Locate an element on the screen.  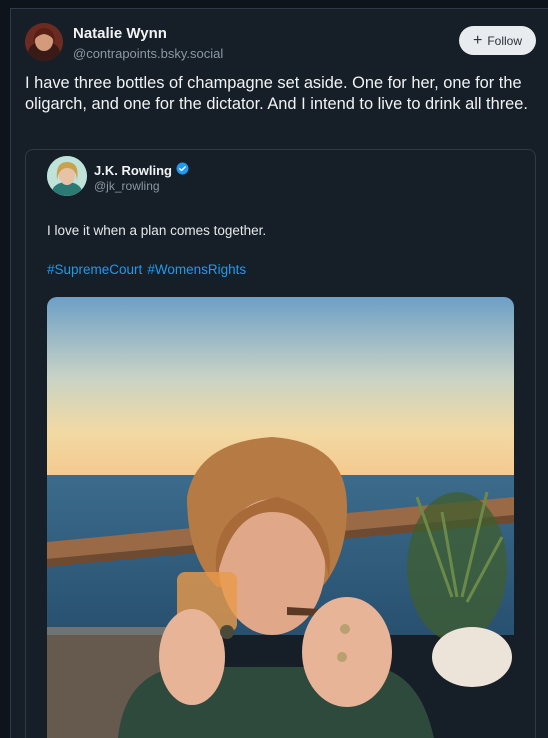
hashtag-link: #WomensRights is located at coordinates (196, 269).